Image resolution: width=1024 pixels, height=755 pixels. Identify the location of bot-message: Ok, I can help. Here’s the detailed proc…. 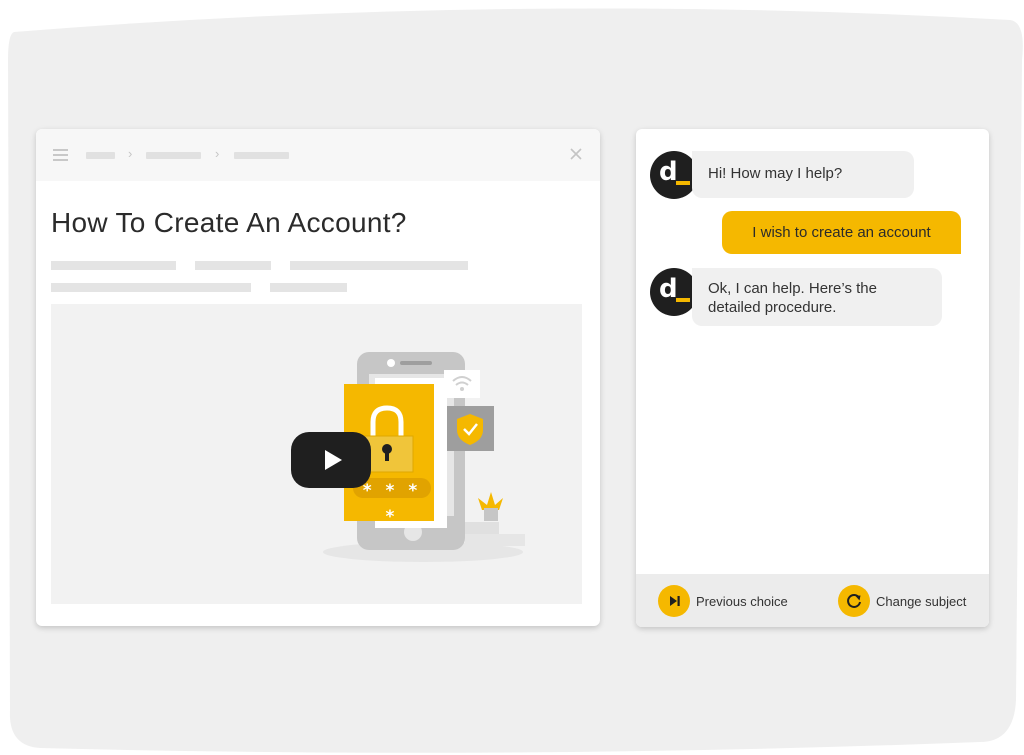
(817, 297).